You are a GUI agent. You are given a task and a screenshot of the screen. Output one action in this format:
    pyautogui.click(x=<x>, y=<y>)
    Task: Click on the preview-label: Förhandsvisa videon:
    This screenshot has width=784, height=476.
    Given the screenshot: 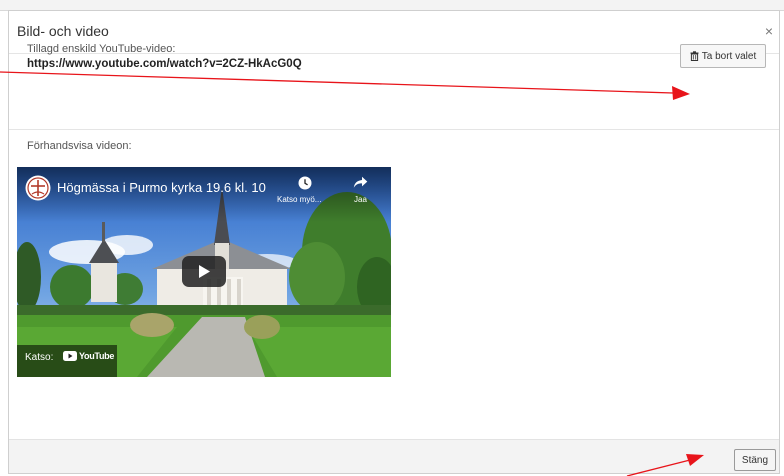 What is the action you would take?
    pyautogui.click(x=79, y=146)
    